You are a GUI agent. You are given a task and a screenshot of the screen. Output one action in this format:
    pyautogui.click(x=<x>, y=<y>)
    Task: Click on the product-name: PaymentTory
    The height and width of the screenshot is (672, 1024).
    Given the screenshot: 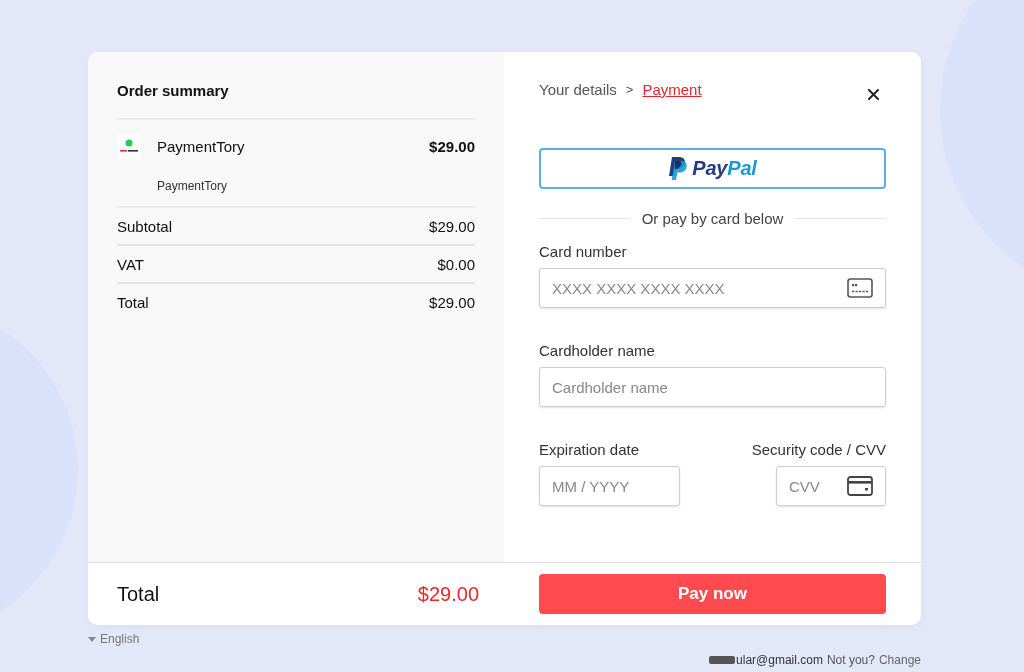 What is the action you would take?
    pyautogui.click(x=201, y=147)
    